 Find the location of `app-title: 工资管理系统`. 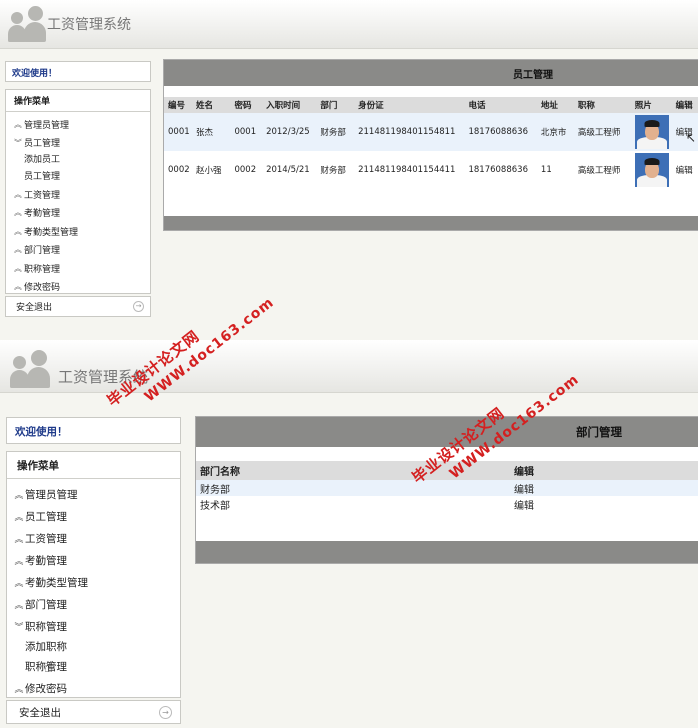

app-title: 工资管理系统 is located at coordinates (89, 25).